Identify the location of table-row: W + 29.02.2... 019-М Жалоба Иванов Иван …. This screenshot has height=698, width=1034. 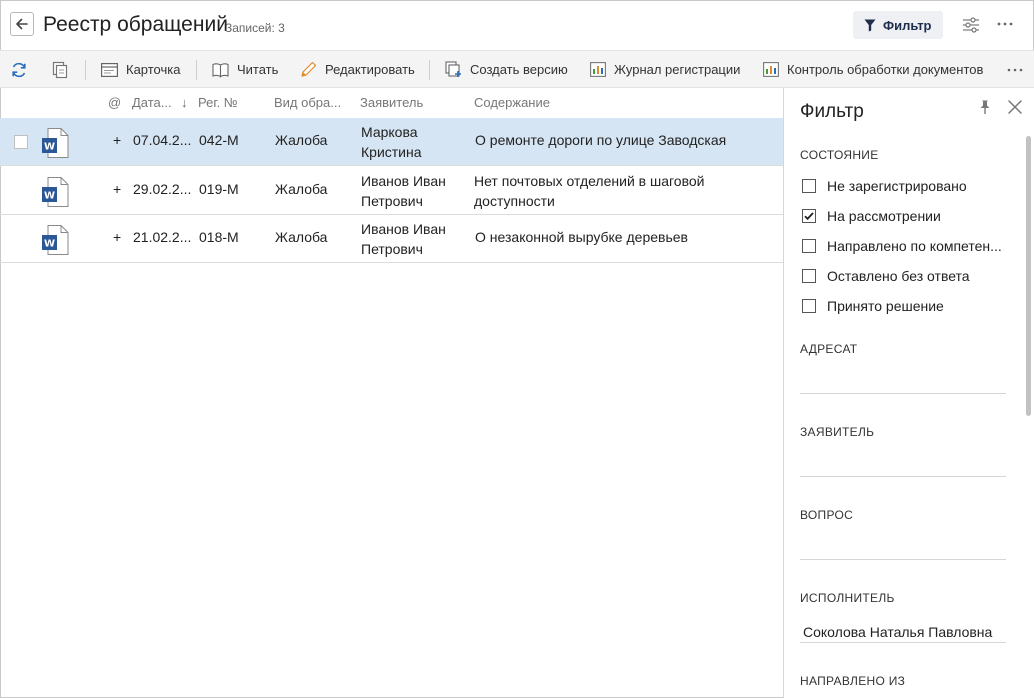
(391, 191).